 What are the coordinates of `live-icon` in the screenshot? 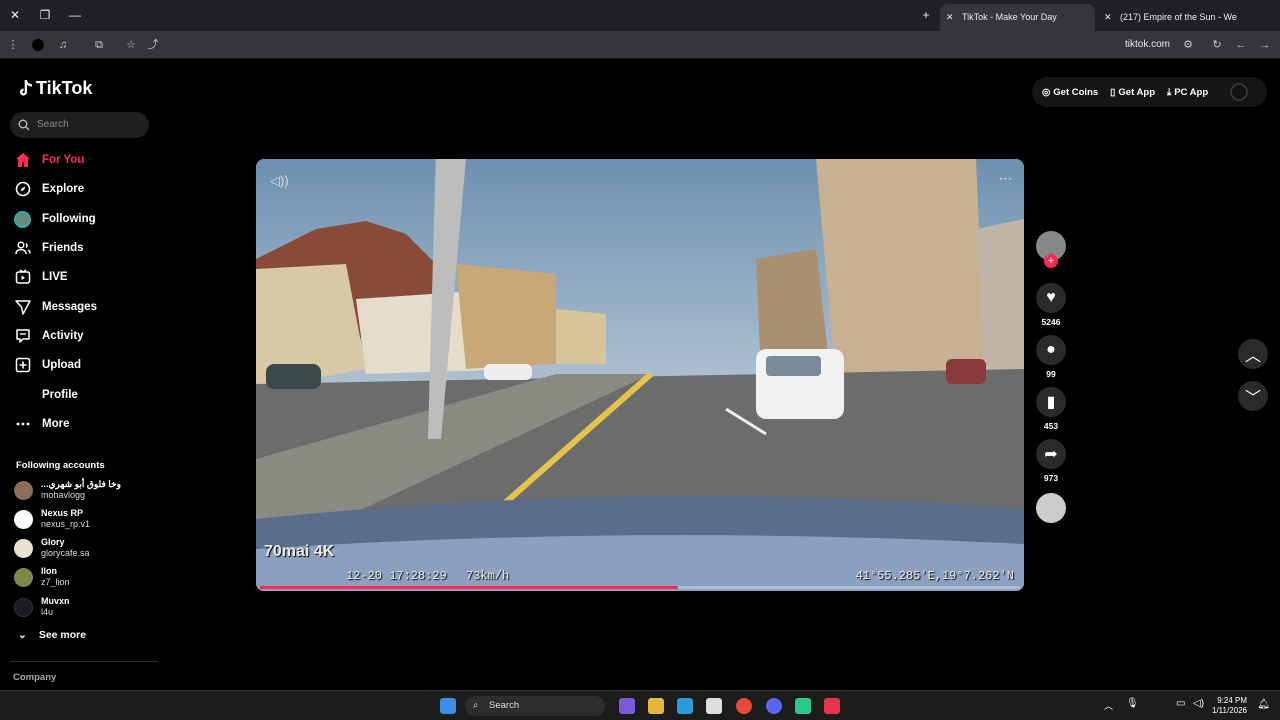 It's located at (22, 277).